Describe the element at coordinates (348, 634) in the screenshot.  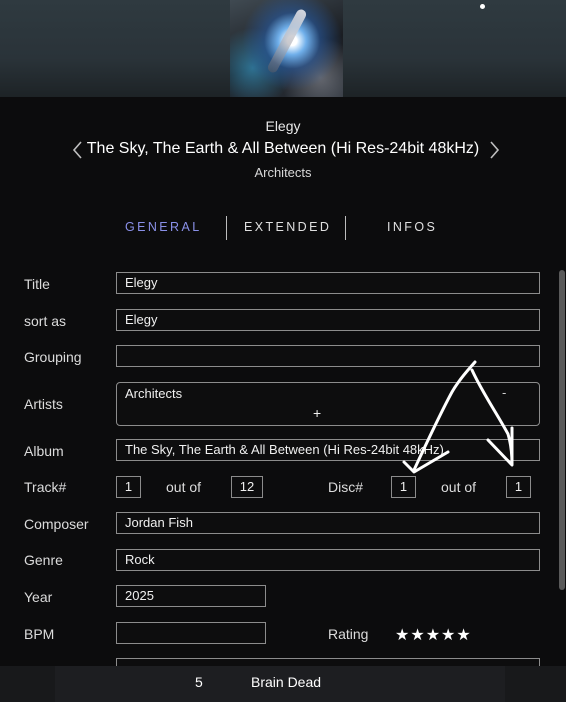
I see `rating-label: Rating` at that location.